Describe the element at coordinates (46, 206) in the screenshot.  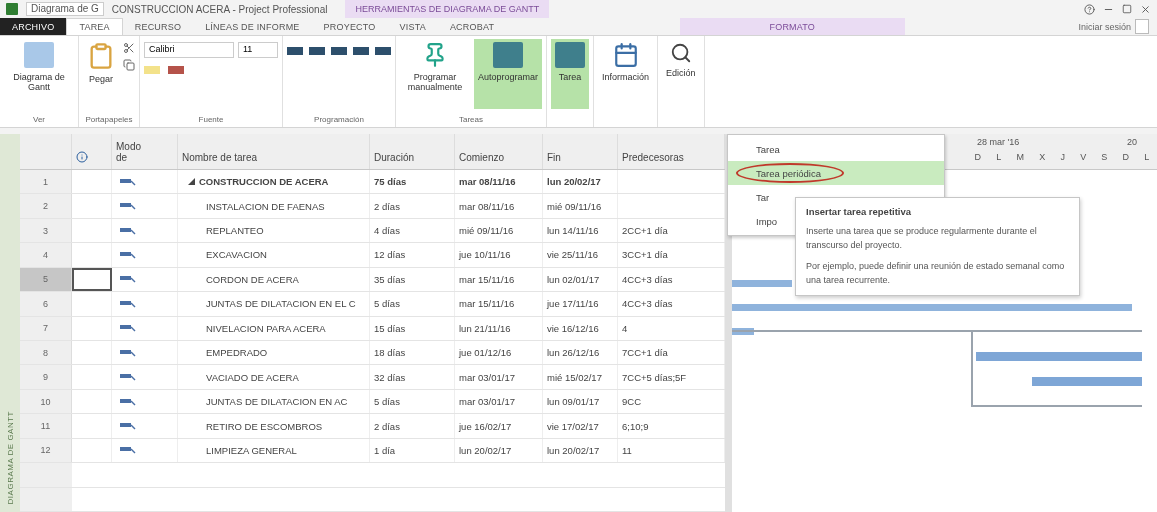
I see `row-number: 2` at that location.